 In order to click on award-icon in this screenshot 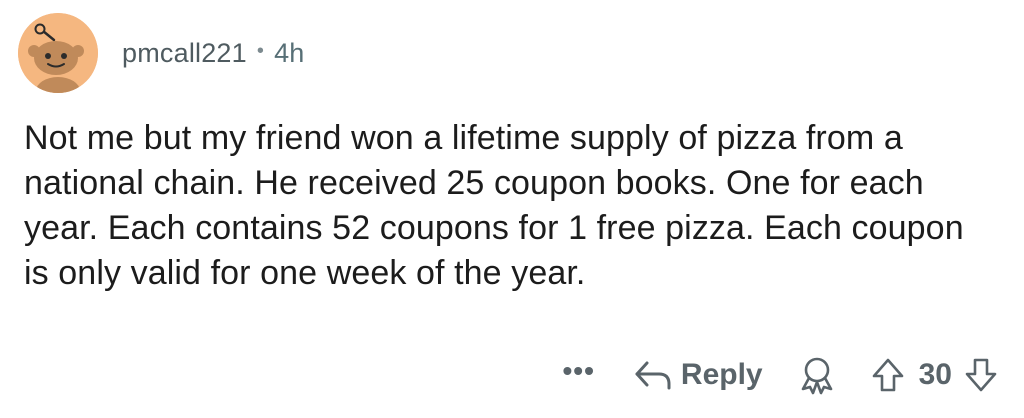, I will do `click(816, 376)`.